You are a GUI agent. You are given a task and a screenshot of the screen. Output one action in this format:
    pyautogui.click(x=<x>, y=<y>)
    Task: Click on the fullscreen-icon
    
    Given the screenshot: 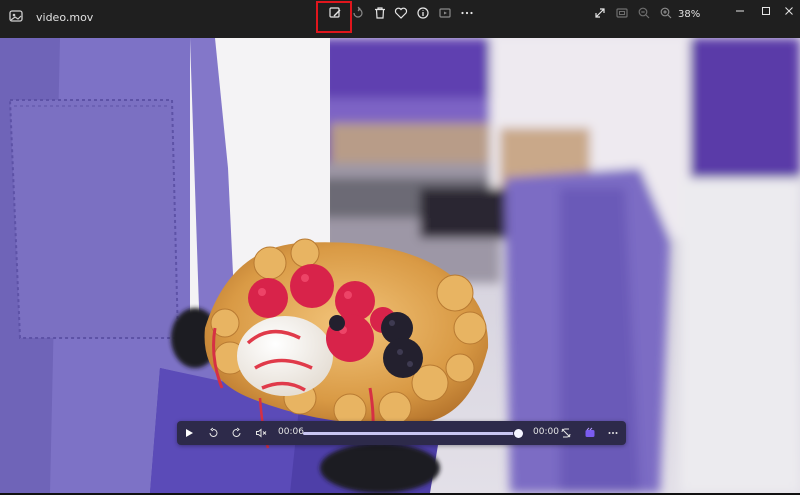 What is the action you would take?
    pyautogui.click(x=600, y=14)
    